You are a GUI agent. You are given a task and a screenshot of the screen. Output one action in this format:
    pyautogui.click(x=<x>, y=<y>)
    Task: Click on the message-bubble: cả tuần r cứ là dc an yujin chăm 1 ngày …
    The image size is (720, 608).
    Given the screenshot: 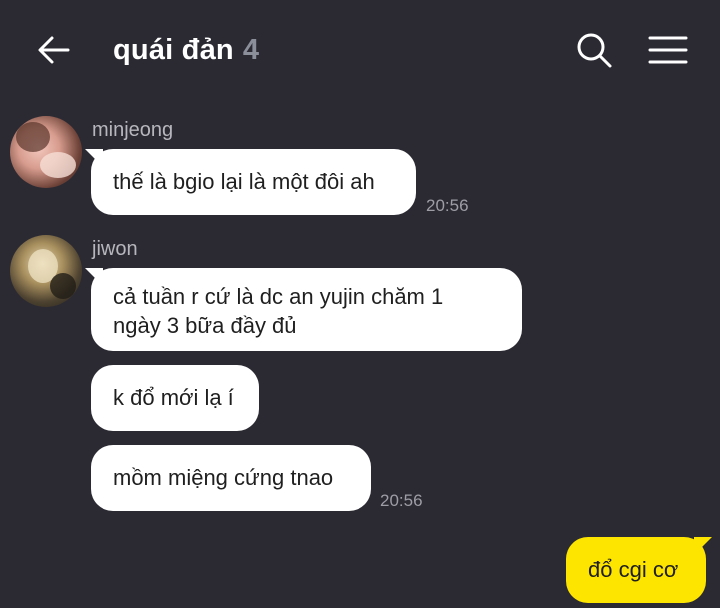 What is the action you would take?
    pyautogui.click(x=306, y=309)
    